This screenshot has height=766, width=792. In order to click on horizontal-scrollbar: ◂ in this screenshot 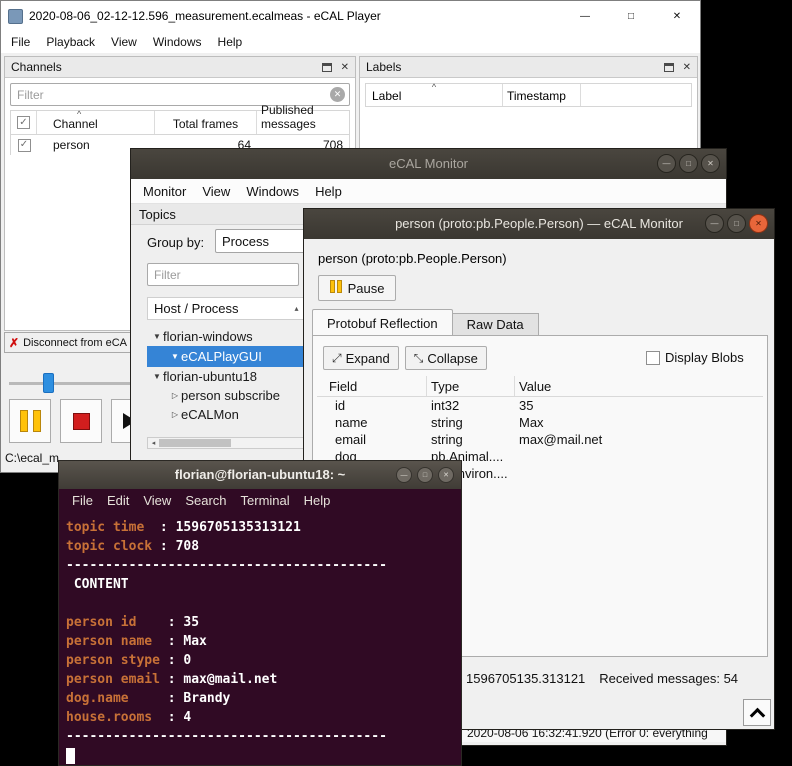, I will do `click(233, 443)`.